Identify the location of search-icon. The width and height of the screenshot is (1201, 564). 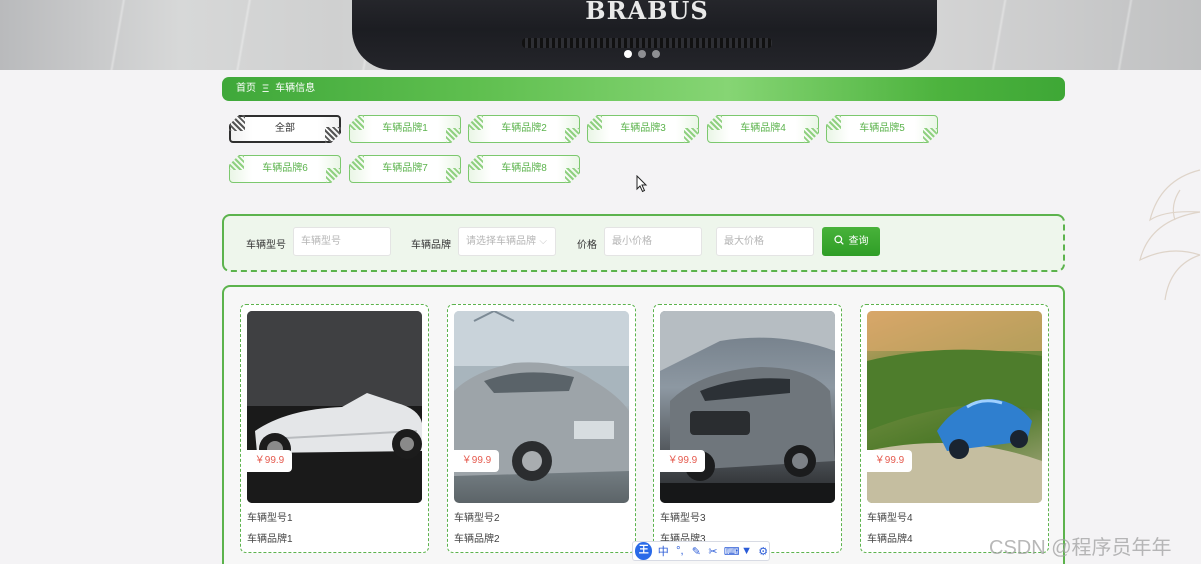
(838, 240).